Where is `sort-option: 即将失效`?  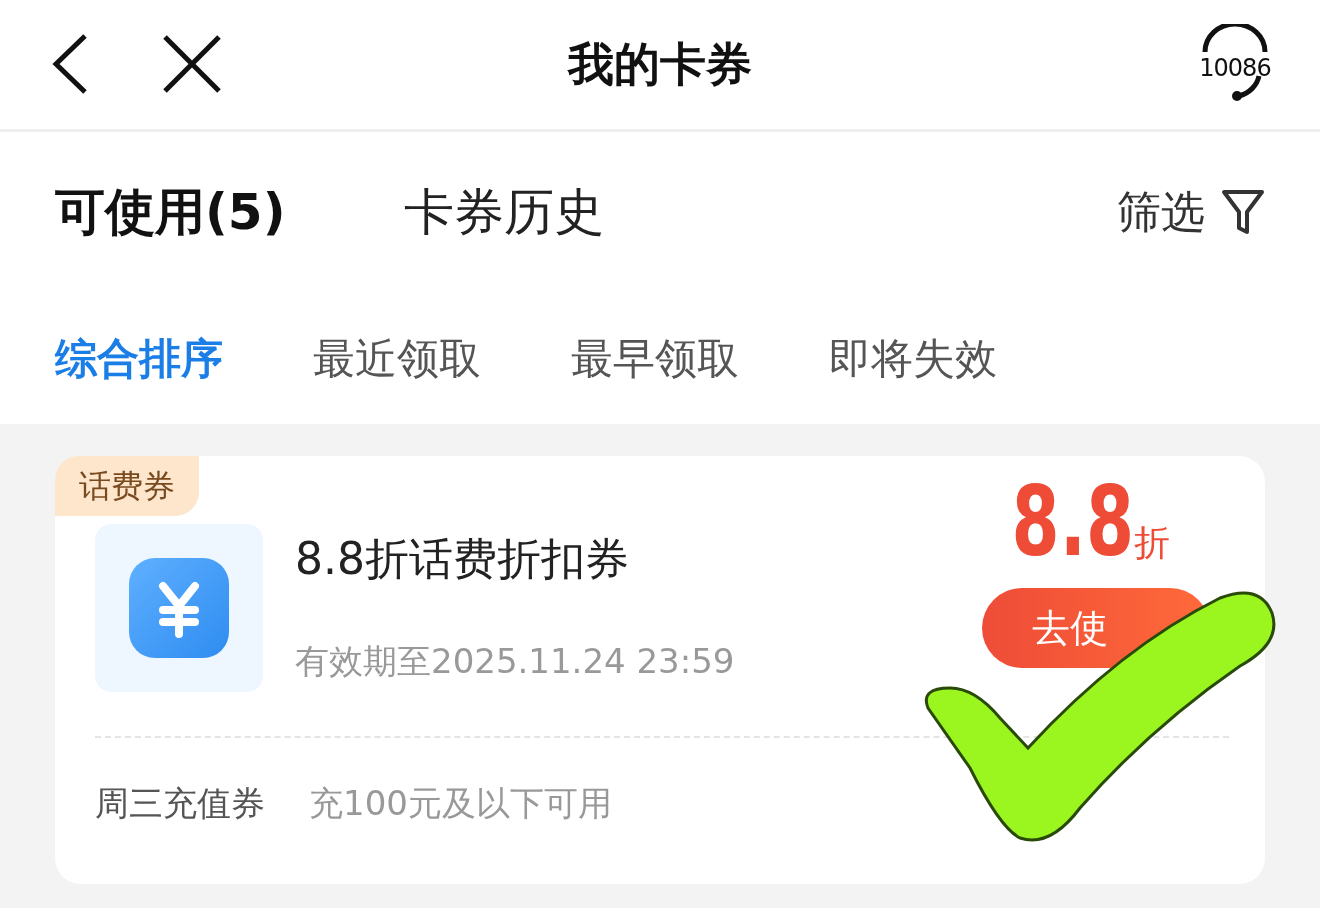 sort-option: 即将失效 is located at coordinates (913, 358).